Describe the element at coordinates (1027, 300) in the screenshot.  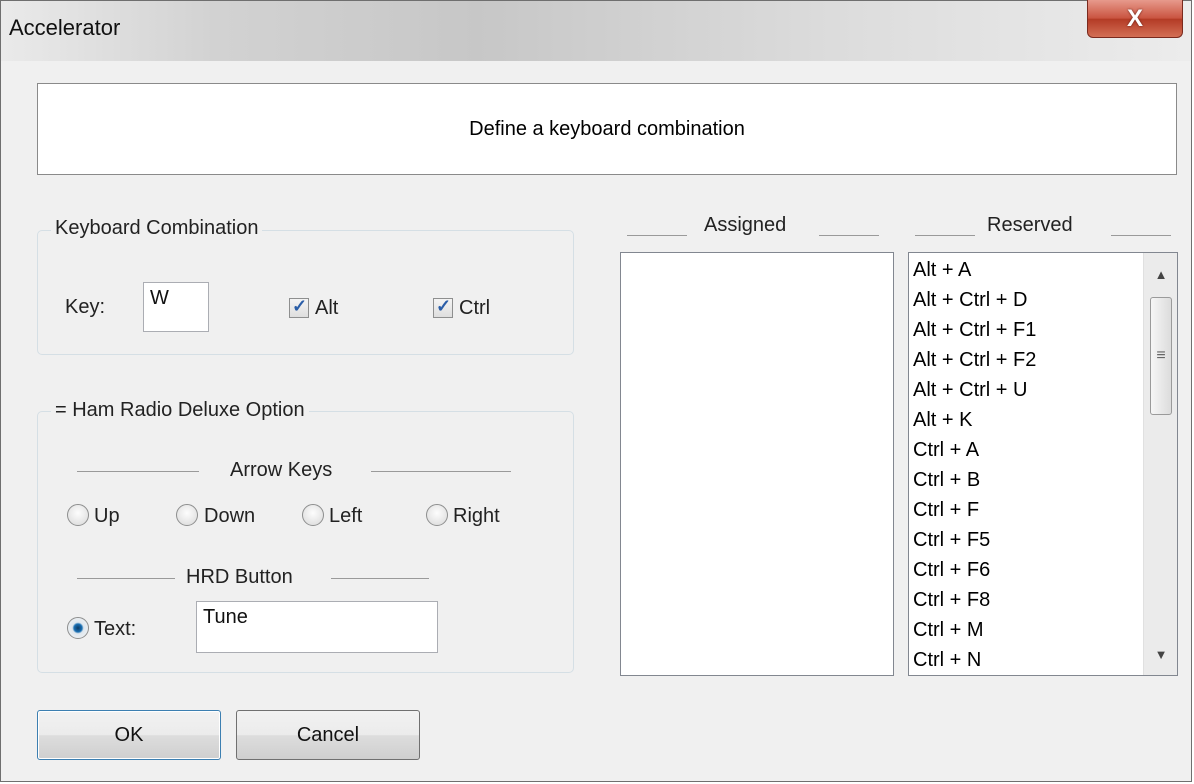
I see `list-item: Alt + Ctrl + D` at that location.